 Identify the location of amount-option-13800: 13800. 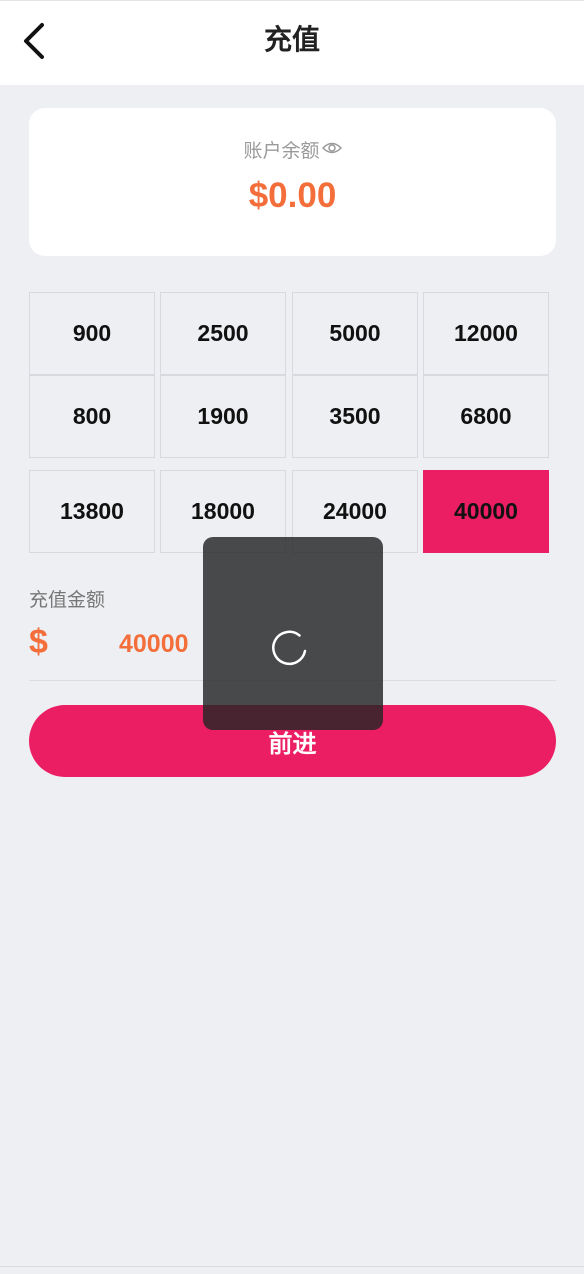
(92, 511).